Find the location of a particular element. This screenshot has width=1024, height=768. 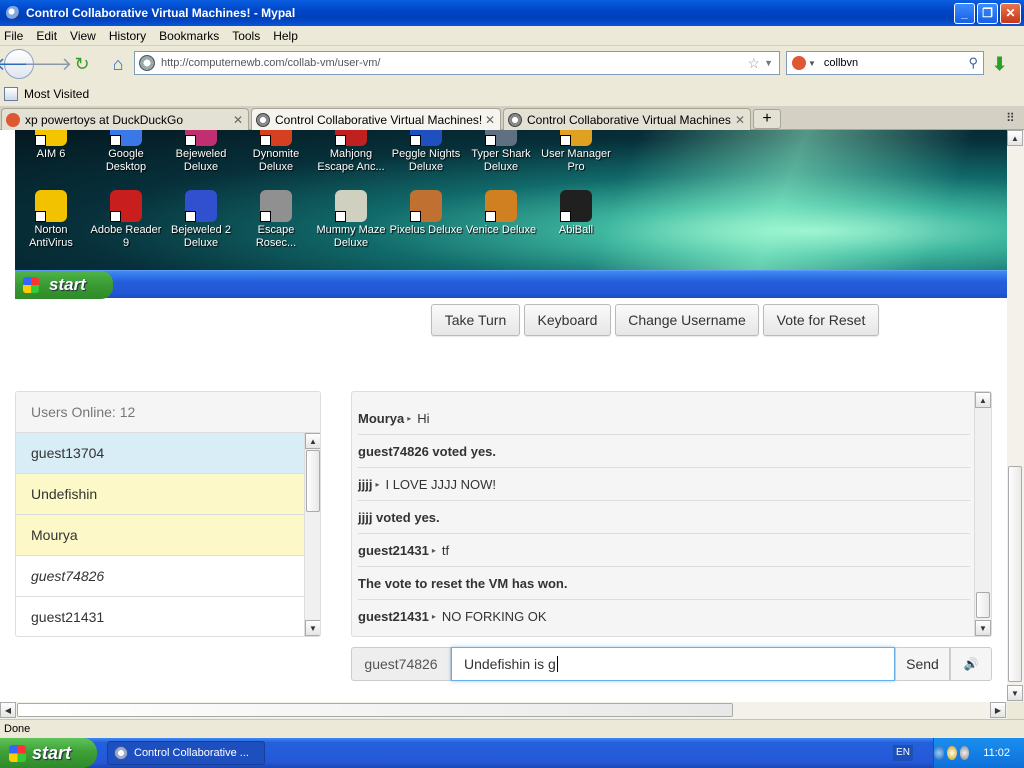

new-tab-button: + is located at coordinates (767, 119).